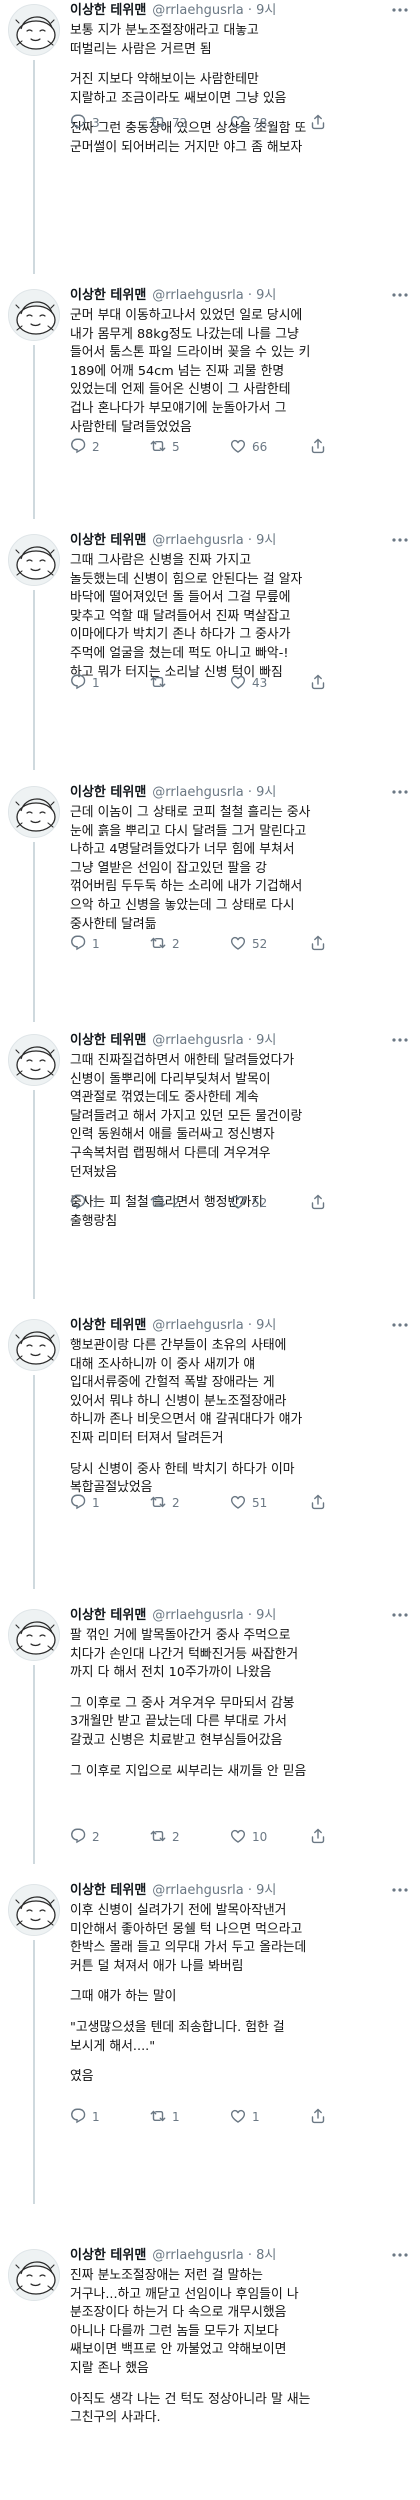 The width and height of the screenshot is (420, 2500). What do you see at coordinates (190, 447) in the screenshot?
I see `retweet-button: 5` at bounding box center [190, 447].